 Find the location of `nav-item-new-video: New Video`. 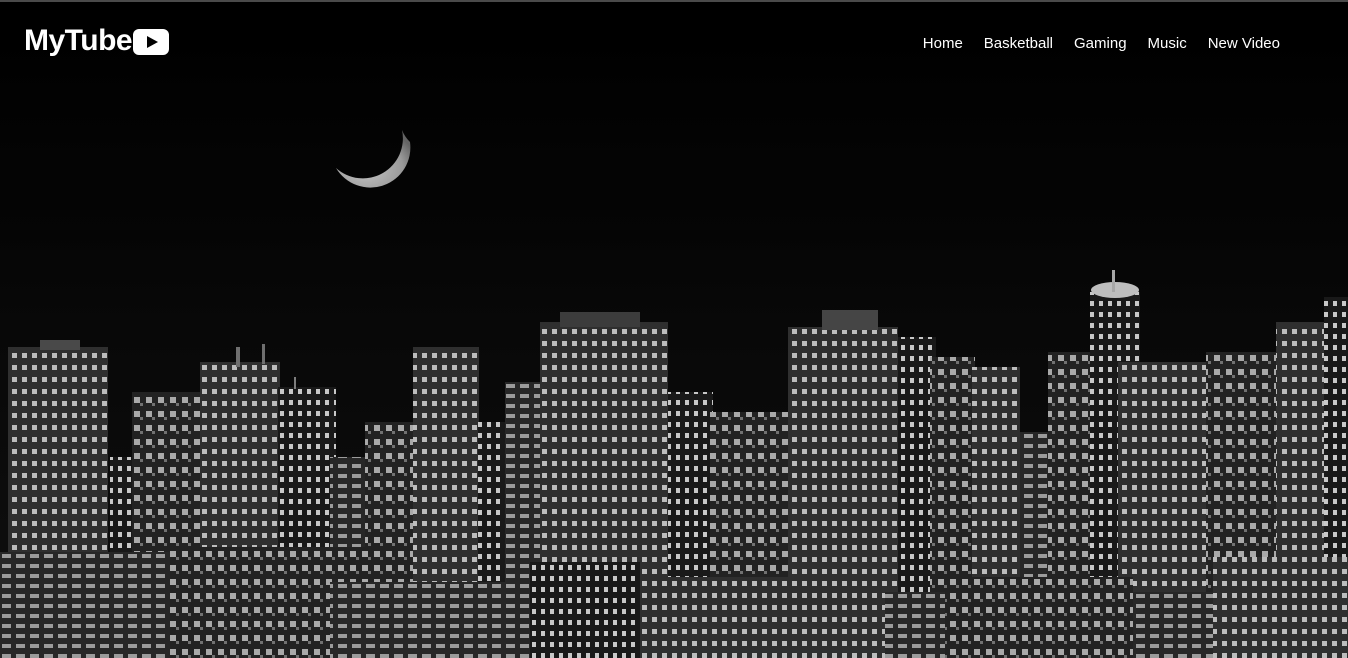

nav-item-new-video: New Video is located at coordinates (1244, 43).